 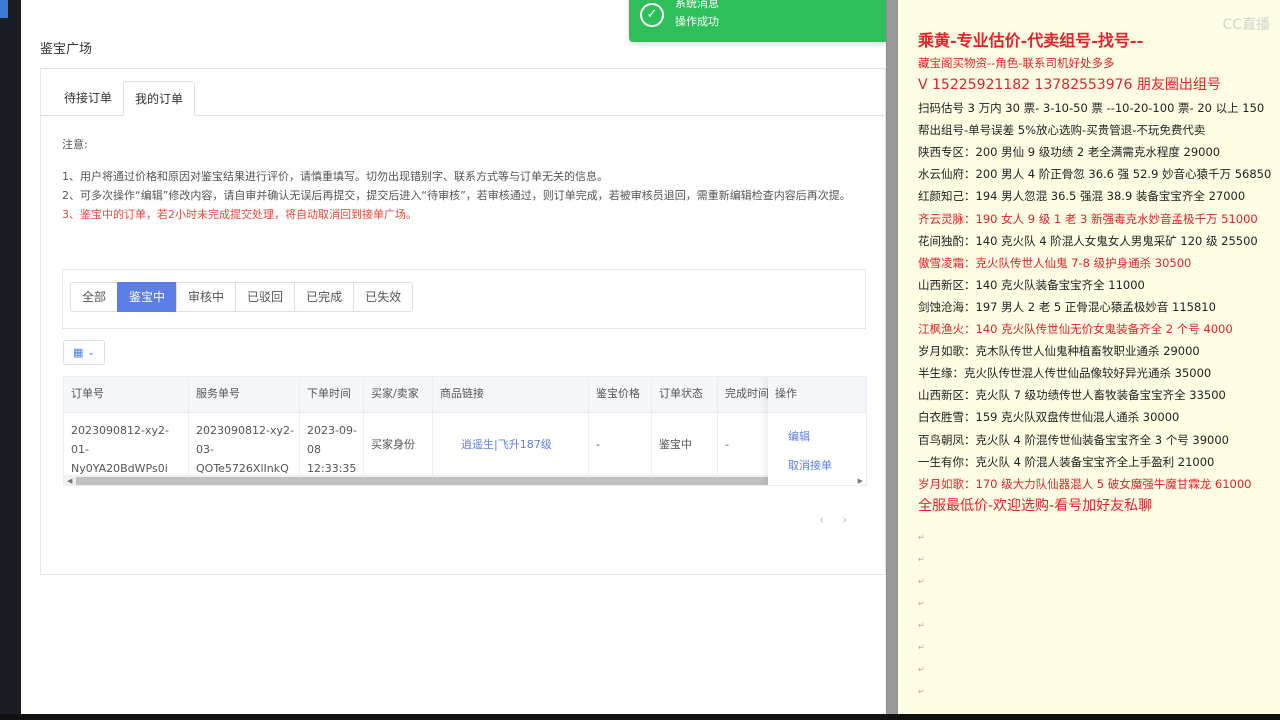 I want to click on cell-price: -, so click(x=620, y=444).